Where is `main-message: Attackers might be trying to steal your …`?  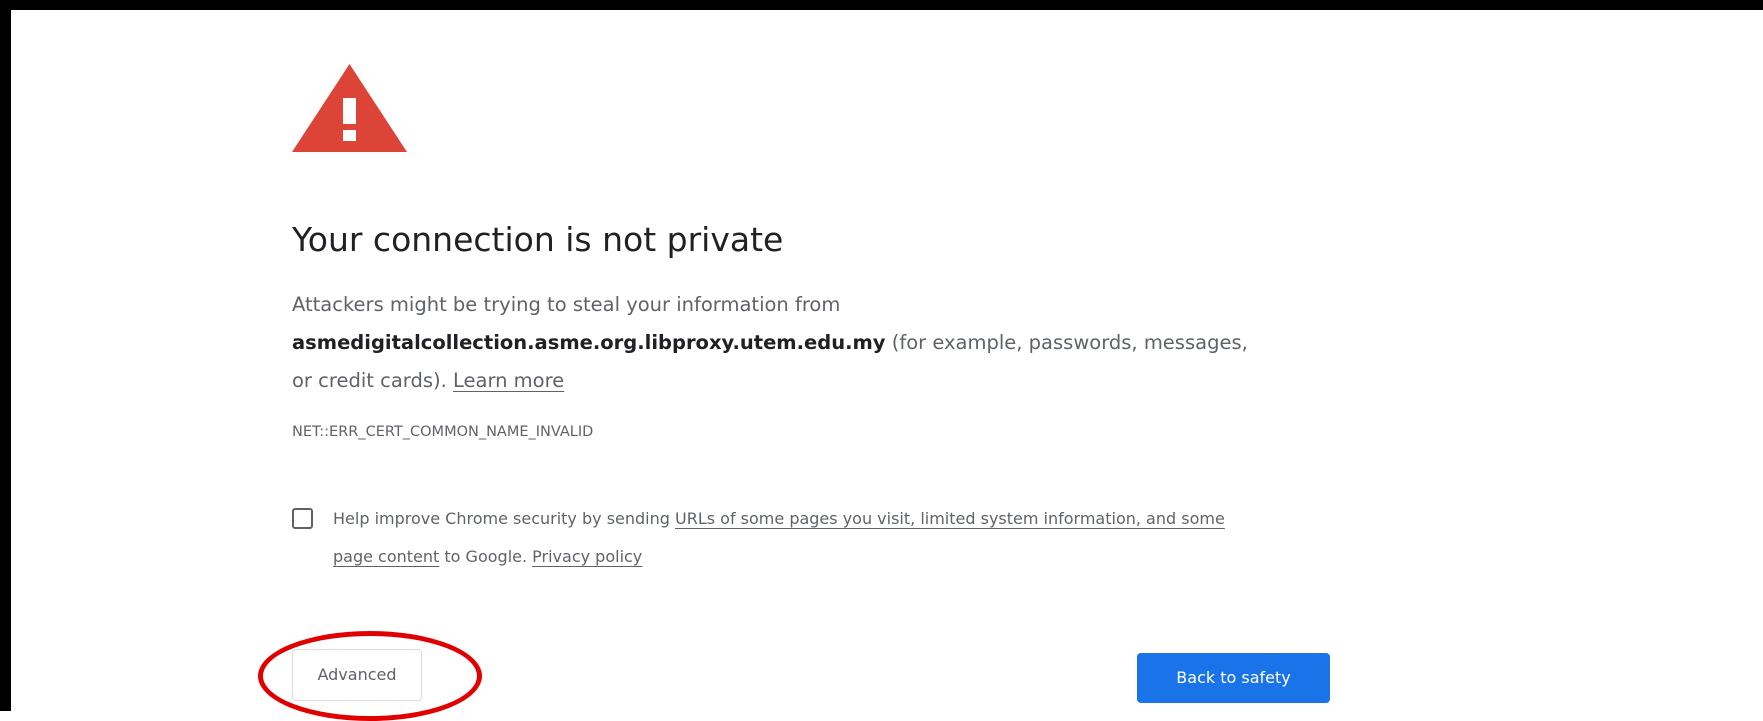
main-message: Attackers might be trying to steal your … is located at coordinates (782, 343).